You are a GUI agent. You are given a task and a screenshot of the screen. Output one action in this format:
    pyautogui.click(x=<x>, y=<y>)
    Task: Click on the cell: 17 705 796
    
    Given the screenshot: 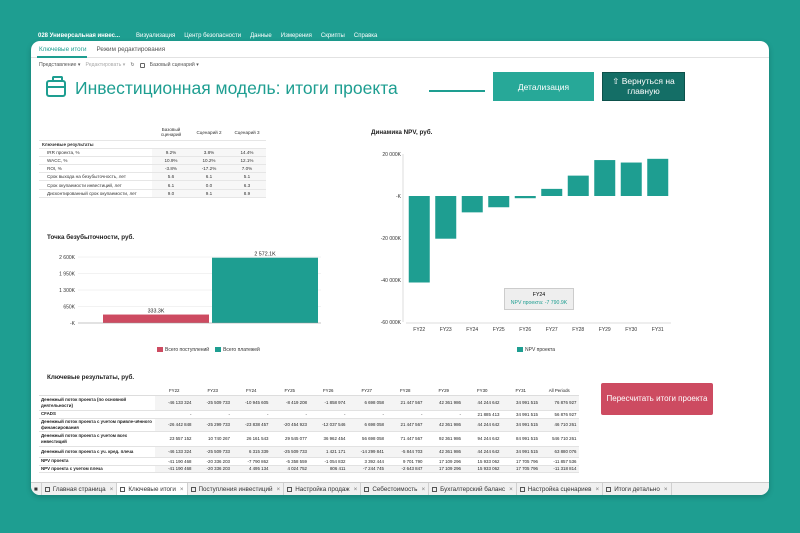 What is the action you would take?
    pyautogui.click(x=520, y=469)
    